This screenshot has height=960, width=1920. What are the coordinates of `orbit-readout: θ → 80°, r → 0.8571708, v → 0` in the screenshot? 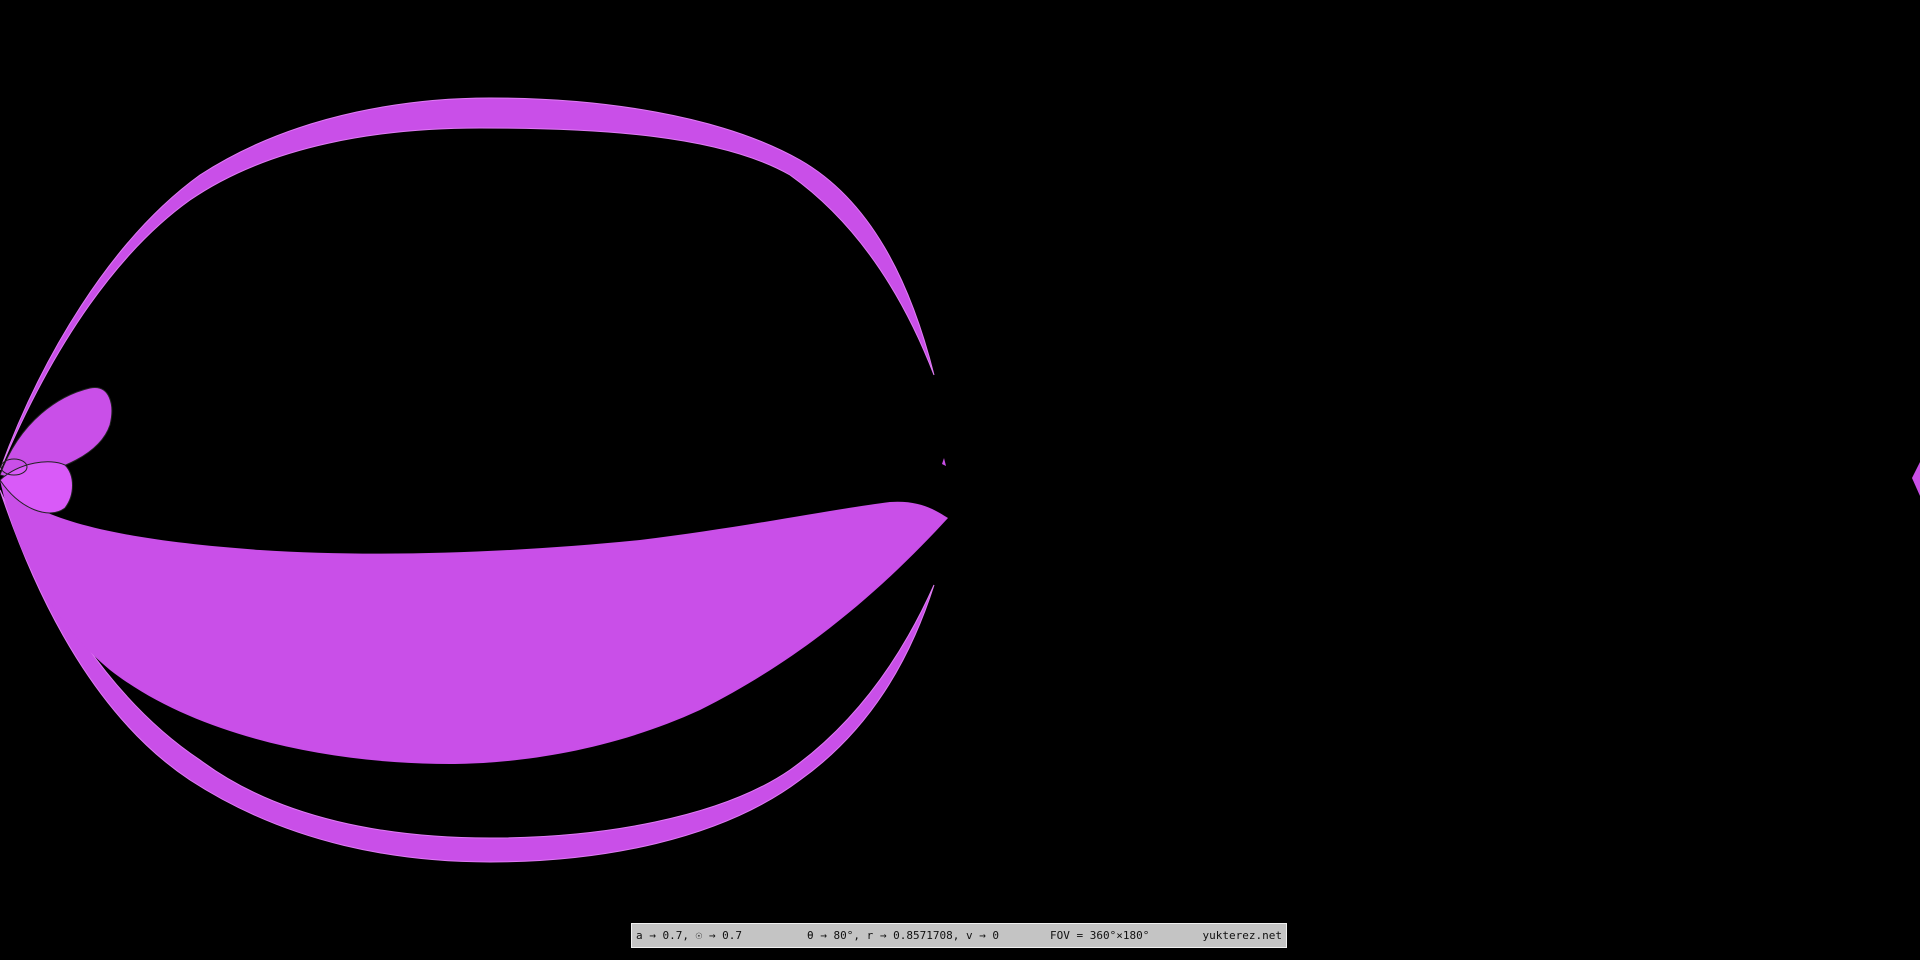 It's located at (903, 935).